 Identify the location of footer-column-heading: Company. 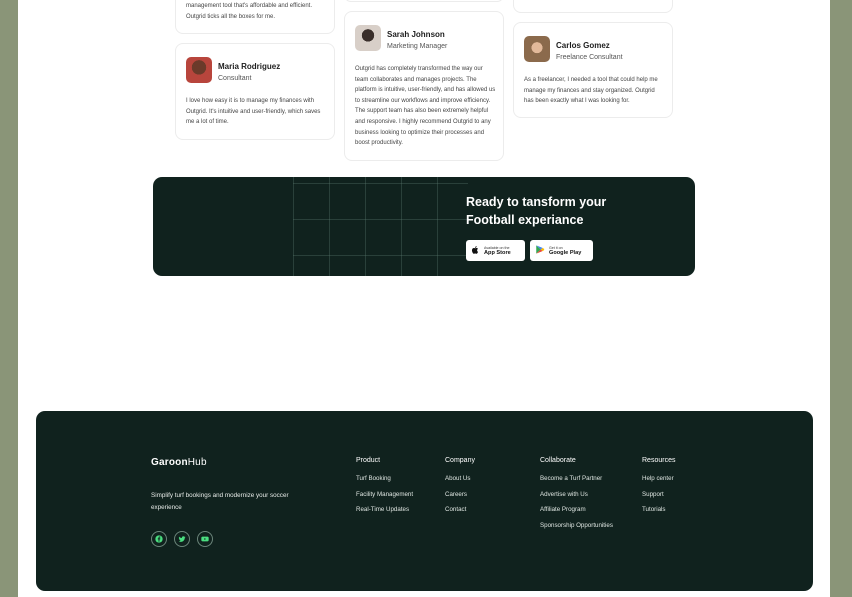
(460, 460).